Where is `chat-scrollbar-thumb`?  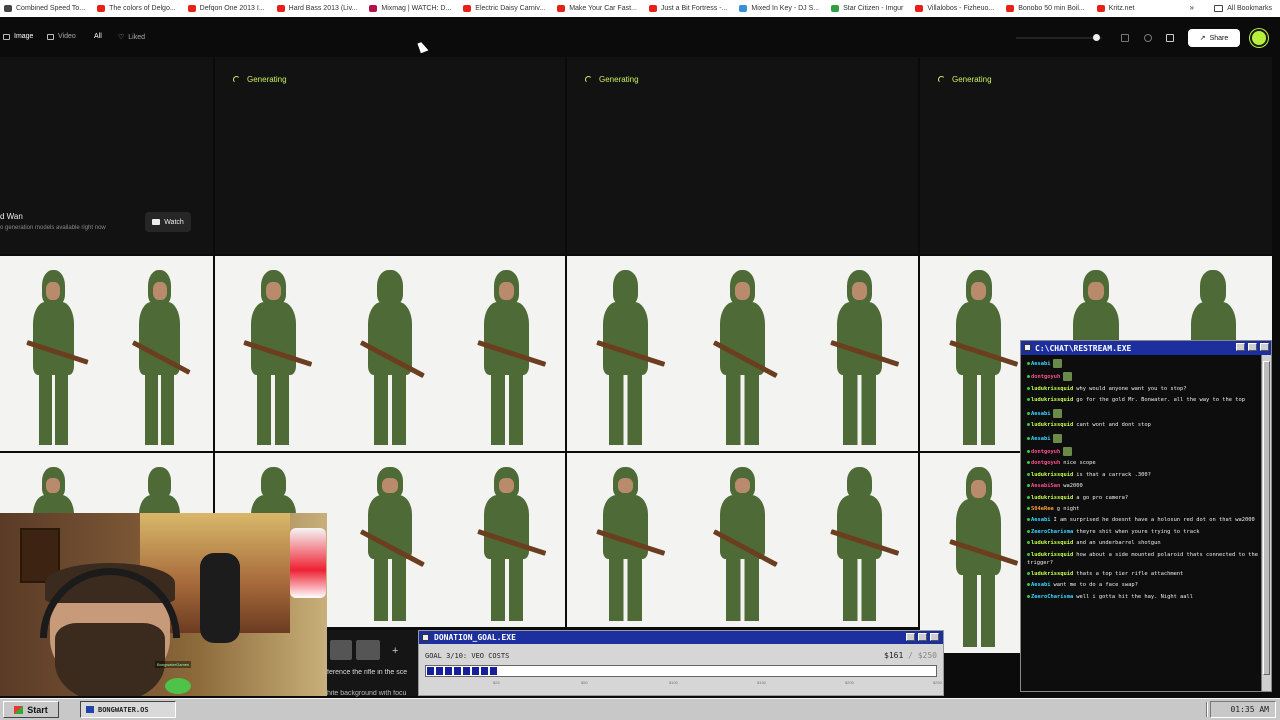 chat-scrollbar-thumb is located at coordinates (1266, 518).